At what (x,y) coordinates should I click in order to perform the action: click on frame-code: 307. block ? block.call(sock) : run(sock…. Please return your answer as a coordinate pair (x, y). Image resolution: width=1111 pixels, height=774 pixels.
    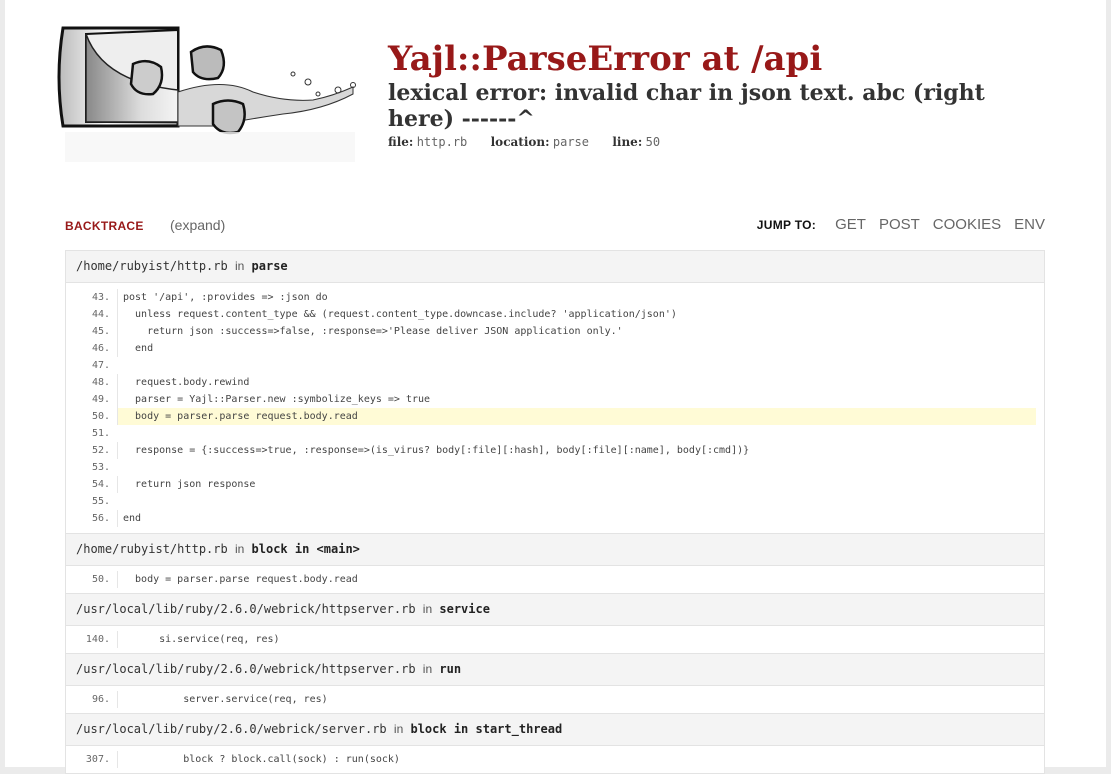
    Looking at the image, I should click on (555, 760).